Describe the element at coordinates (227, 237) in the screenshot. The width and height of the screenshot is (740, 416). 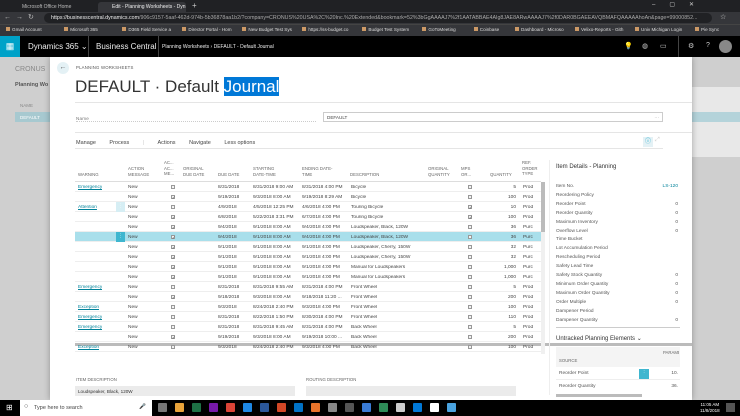
I see `due-date: 9/4/2018` at that location.